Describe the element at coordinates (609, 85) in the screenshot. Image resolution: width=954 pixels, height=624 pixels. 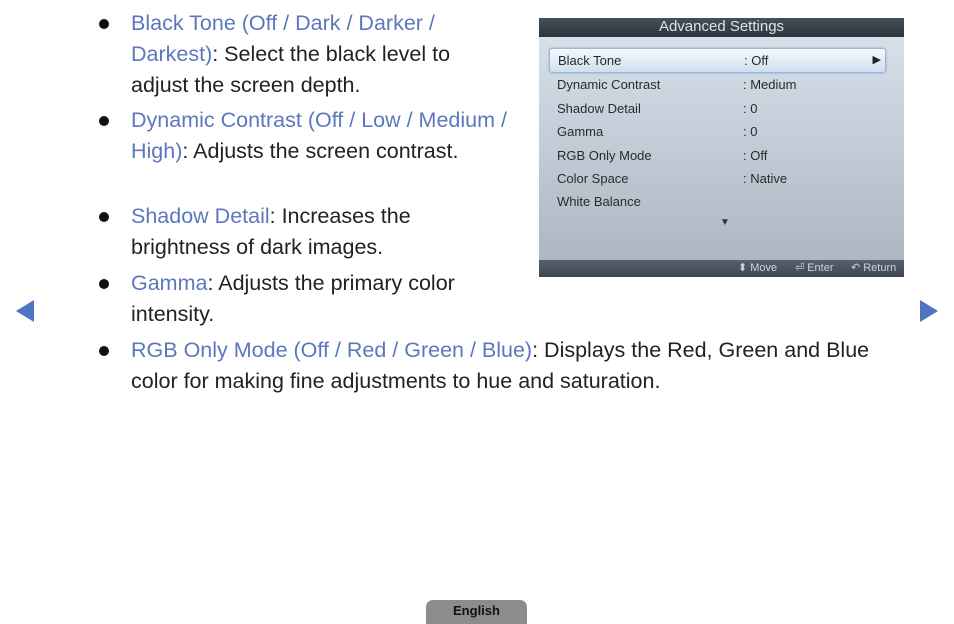
I see `menu-item-label: Dynamic Contrast` at that location.